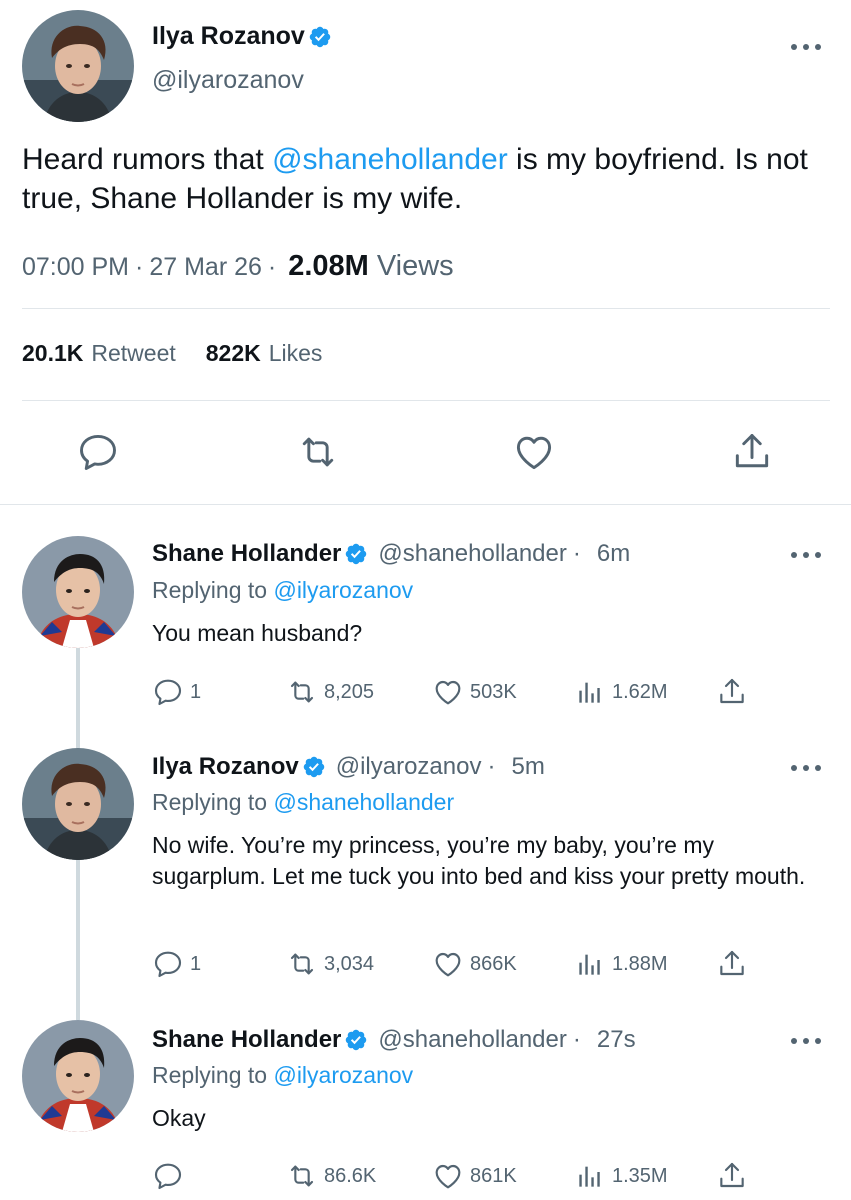 This screenshot has width=851, height=1200. Describe the element at coordinates (233, 353) in the screenshot. I see `likes-count: 822K` at that location.